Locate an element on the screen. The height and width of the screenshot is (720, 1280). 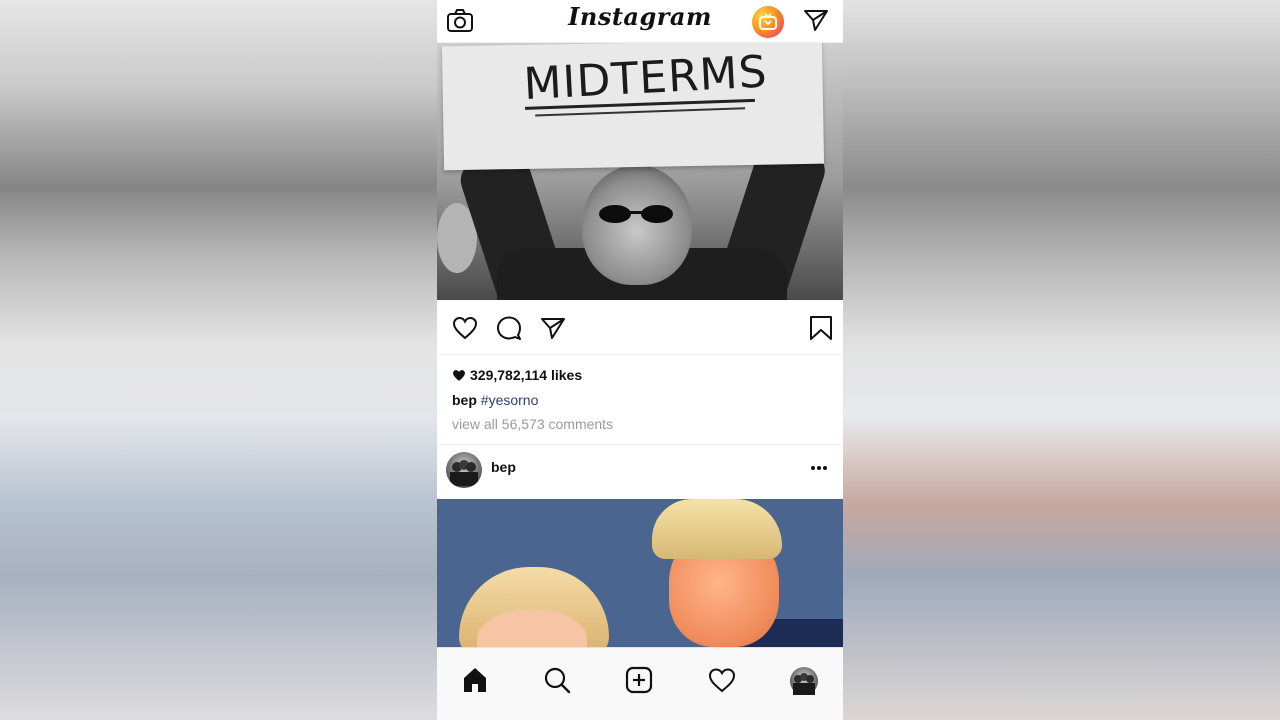
bottom-navigation is located at coordinates (640, 683).